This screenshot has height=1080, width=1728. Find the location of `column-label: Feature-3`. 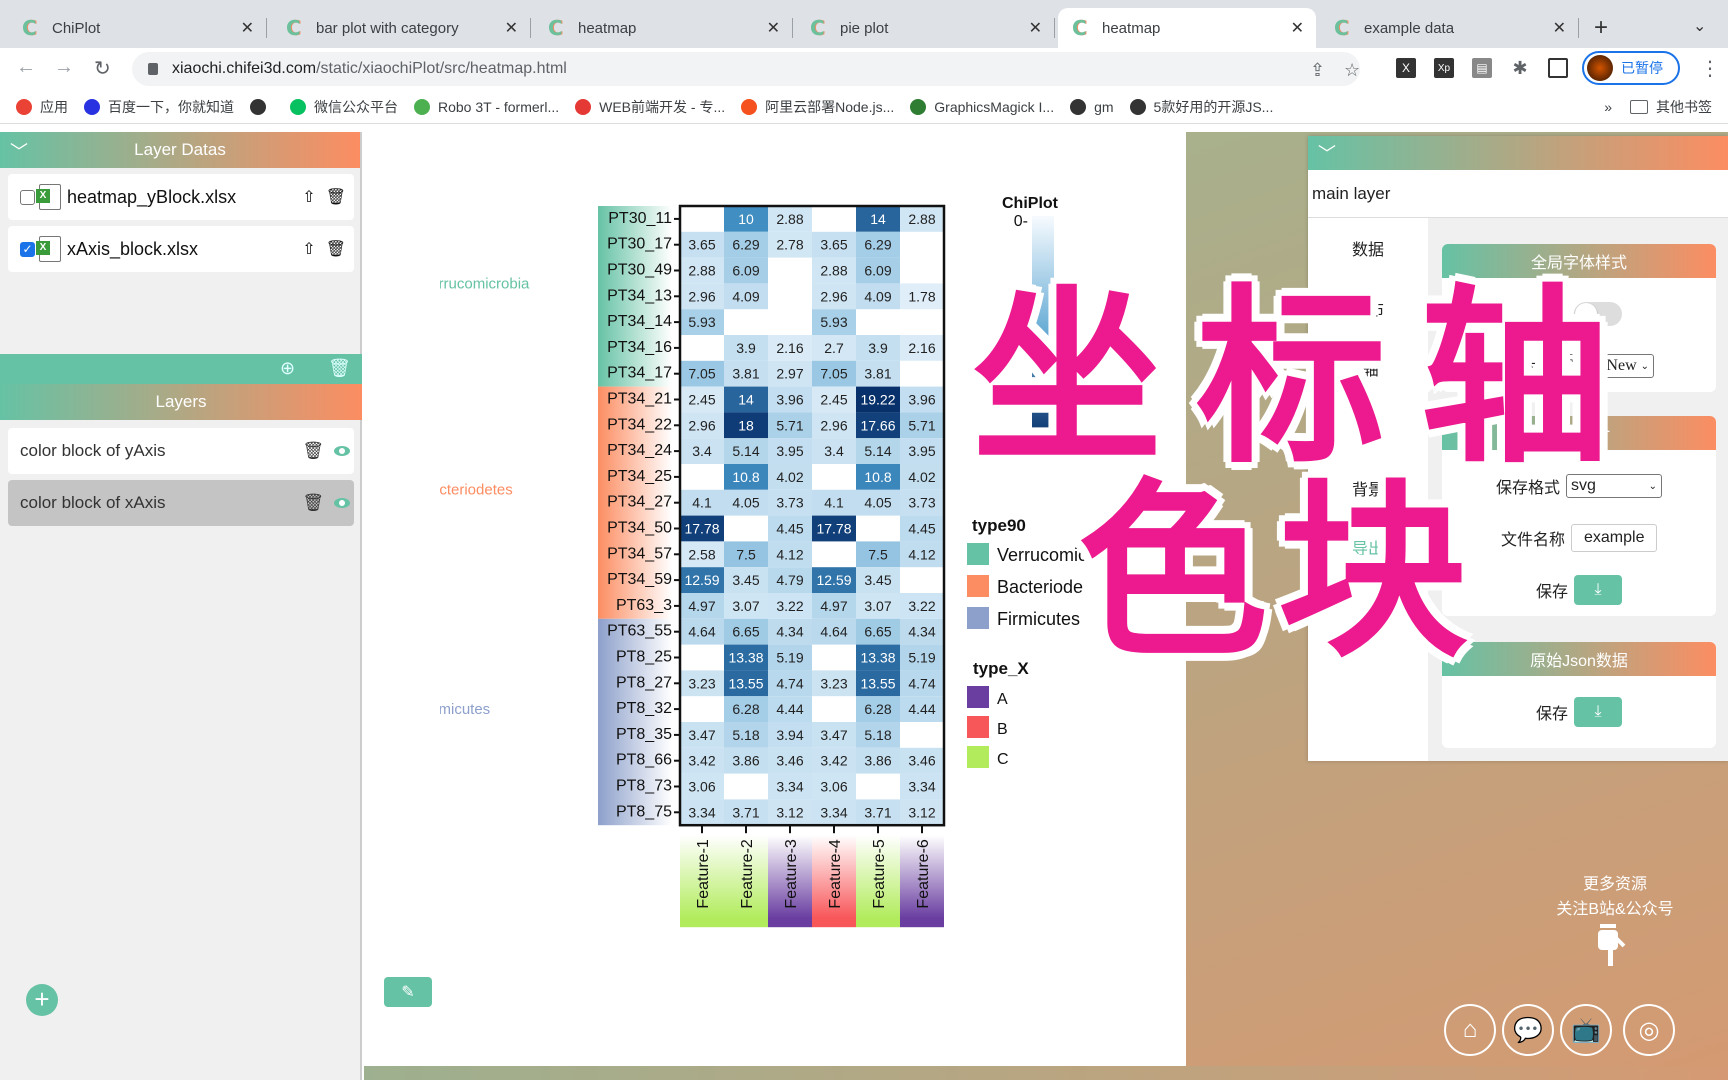

column-label: Feature-3 is located at coordinates (791, 873).